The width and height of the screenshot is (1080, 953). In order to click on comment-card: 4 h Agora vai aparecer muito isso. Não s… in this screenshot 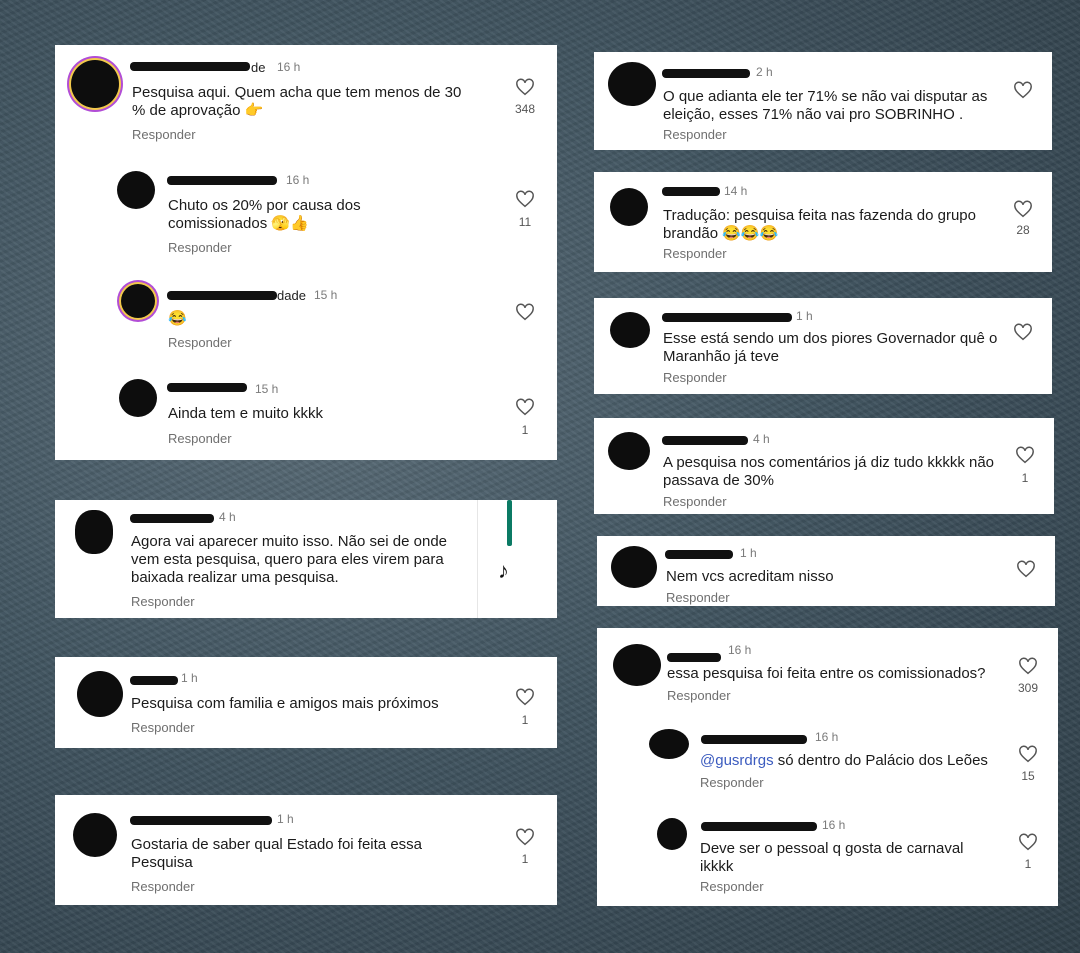, I will do `click(306, 559)`.